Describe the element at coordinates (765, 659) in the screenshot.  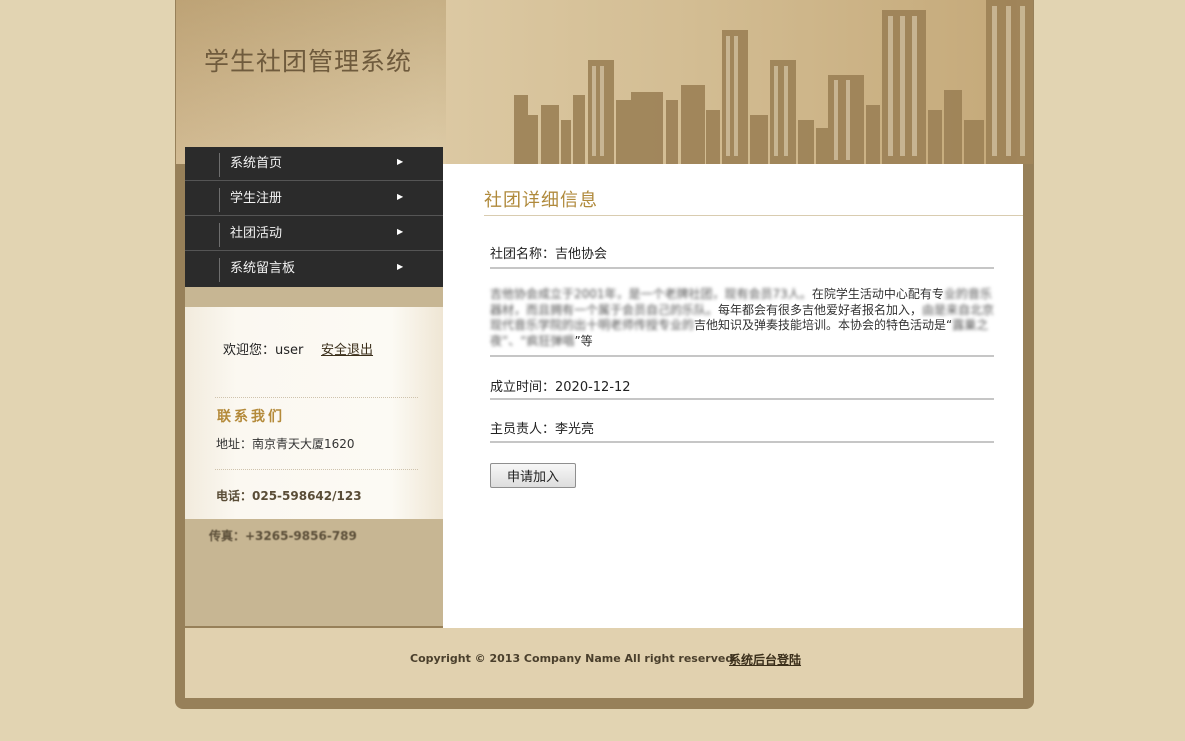
I see `admin-login-link: 系统后台登陆` at that location.